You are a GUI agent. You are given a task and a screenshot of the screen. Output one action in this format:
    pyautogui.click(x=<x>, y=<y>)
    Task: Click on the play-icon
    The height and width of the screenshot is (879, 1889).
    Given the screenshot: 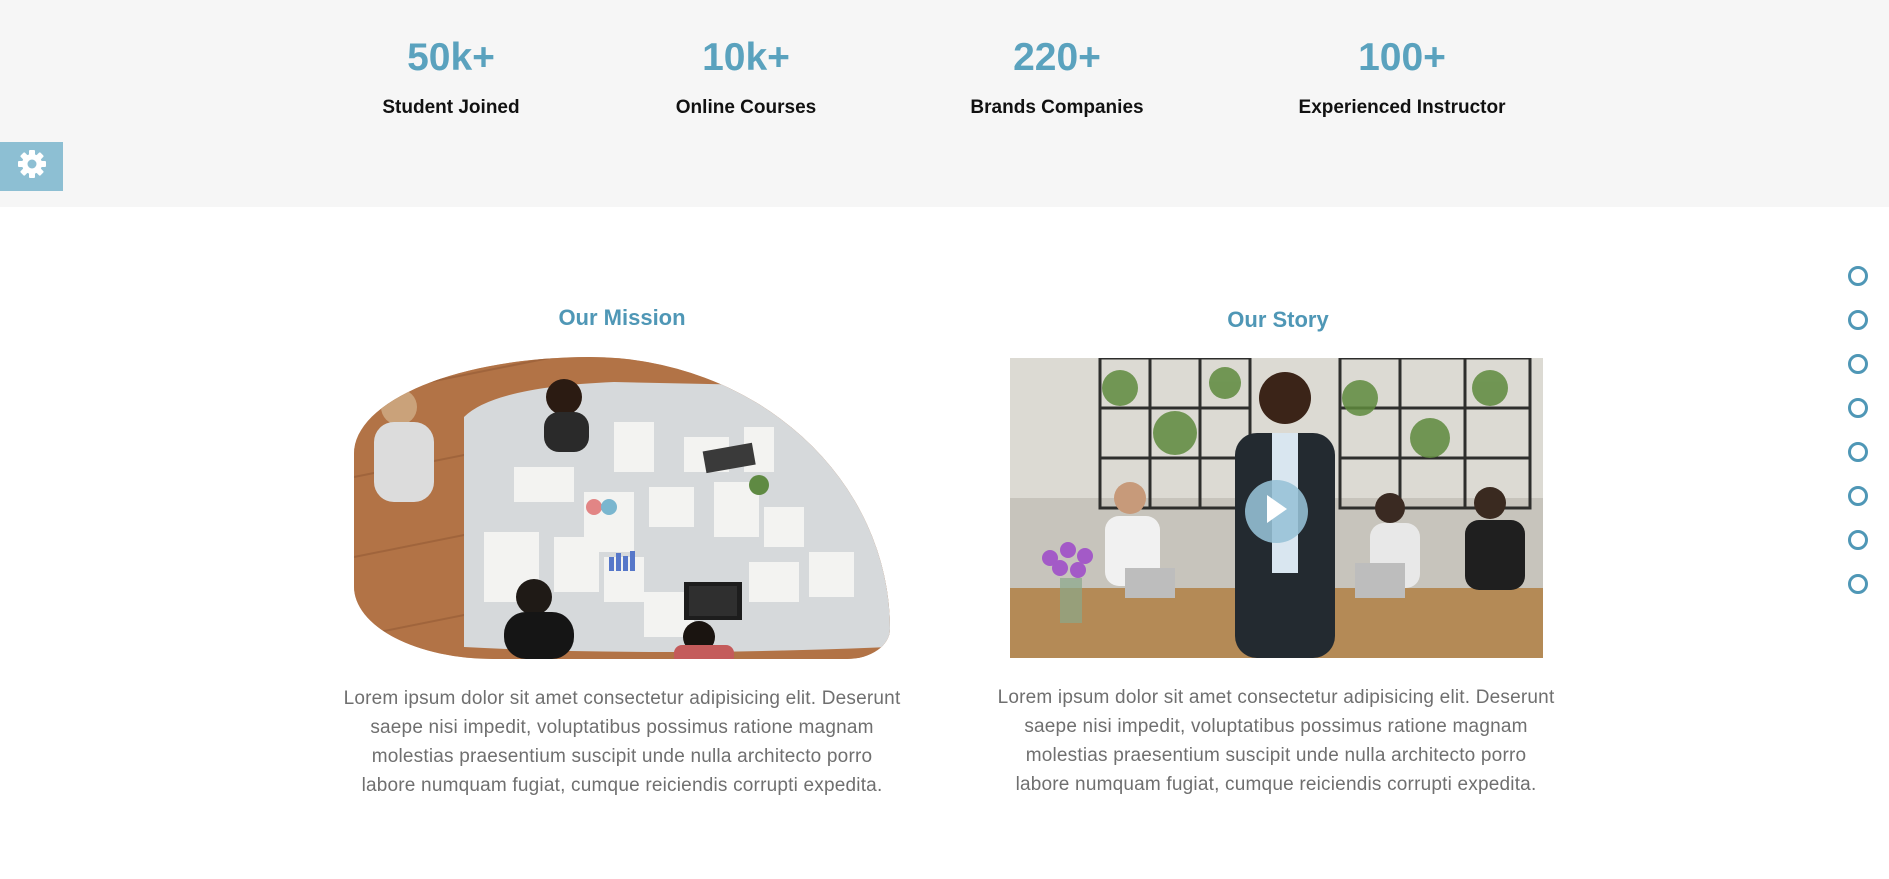 What is the action you would take?
    pyautogui.click(x=1277, y=511)
    